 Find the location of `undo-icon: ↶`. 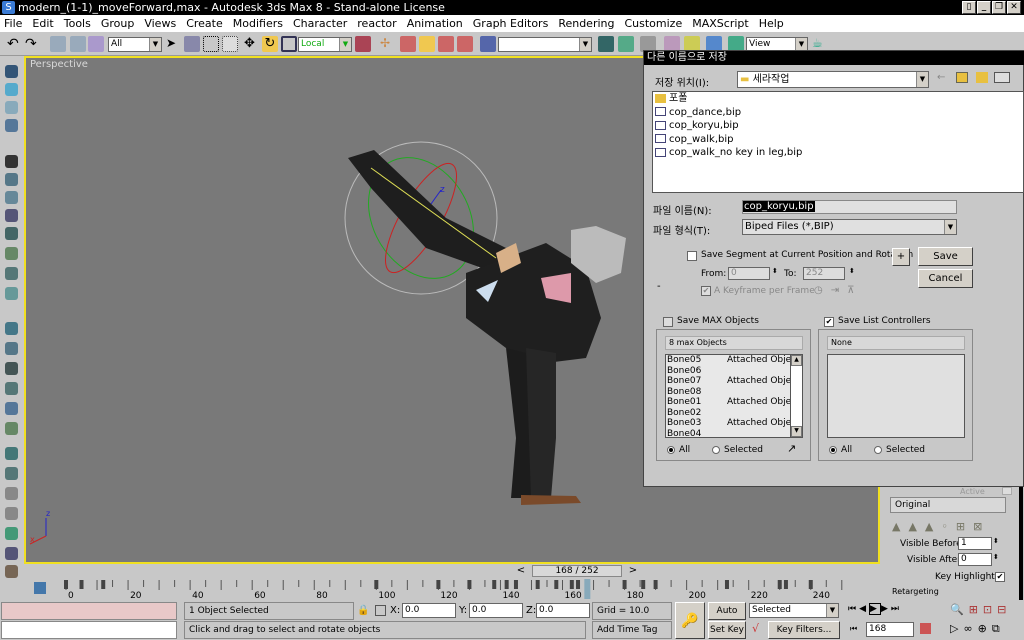

undo-icon: ↶ is located at coordinates (15, 44).